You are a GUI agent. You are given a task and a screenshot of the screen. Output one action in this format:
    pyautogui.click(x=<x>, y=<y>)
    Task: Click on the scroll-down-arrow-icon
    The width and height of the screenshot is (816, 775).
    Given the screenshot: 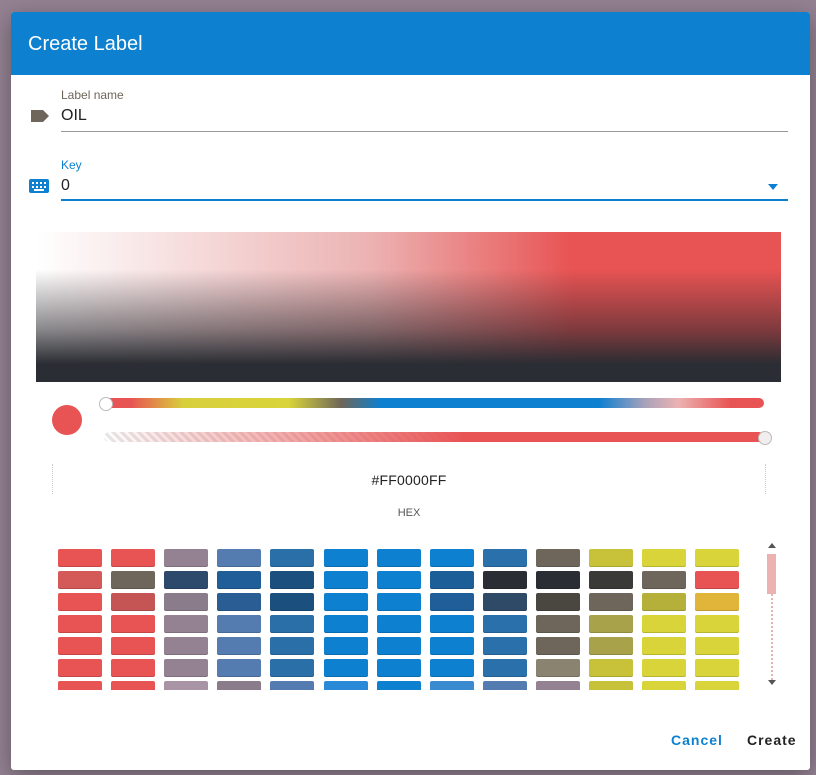 What is the action you would take?
    pyautogui.click(x=772, y=682)
    